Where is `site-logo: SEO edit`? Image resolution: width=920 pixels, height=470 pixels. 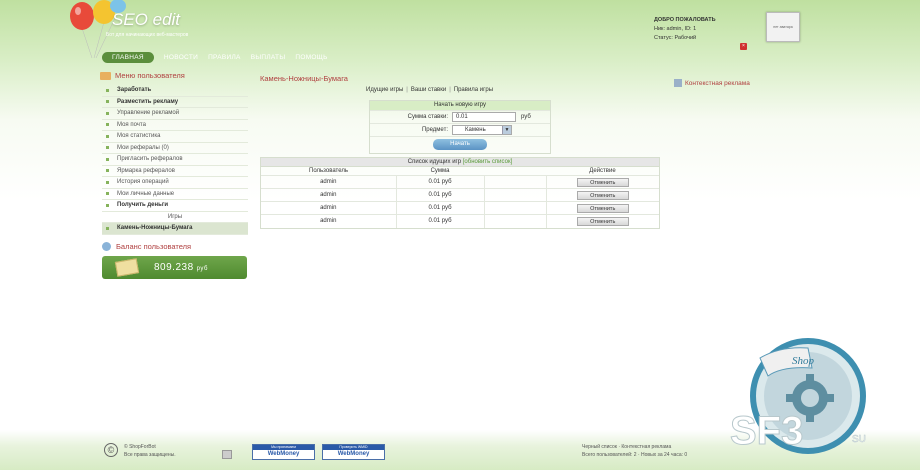
site-logo: SEO edit is located at coordinates (146, 20).